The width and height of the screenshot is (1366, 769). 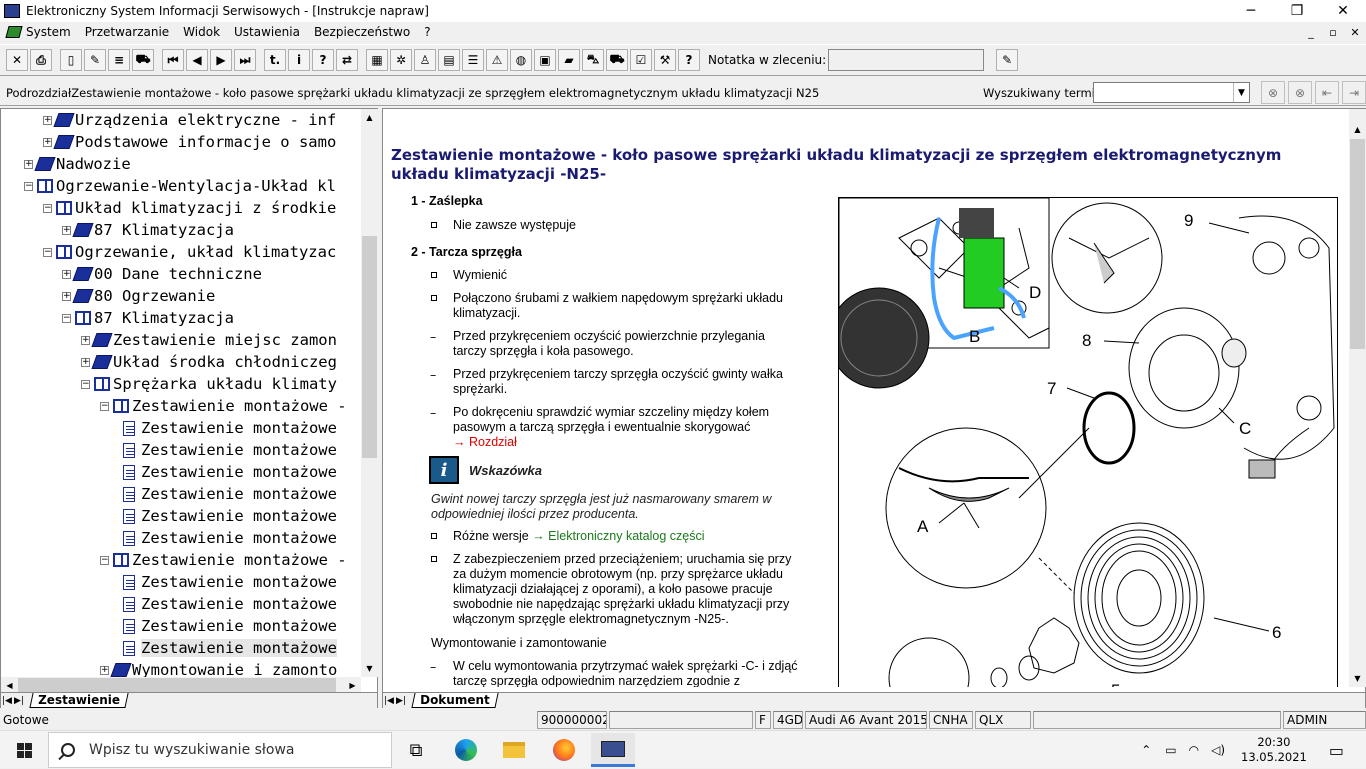 What do you see at coordinates (401, 701) in the screenshot?
I see `tab-last-icon: ▶|` at bounding box center [401, 701].